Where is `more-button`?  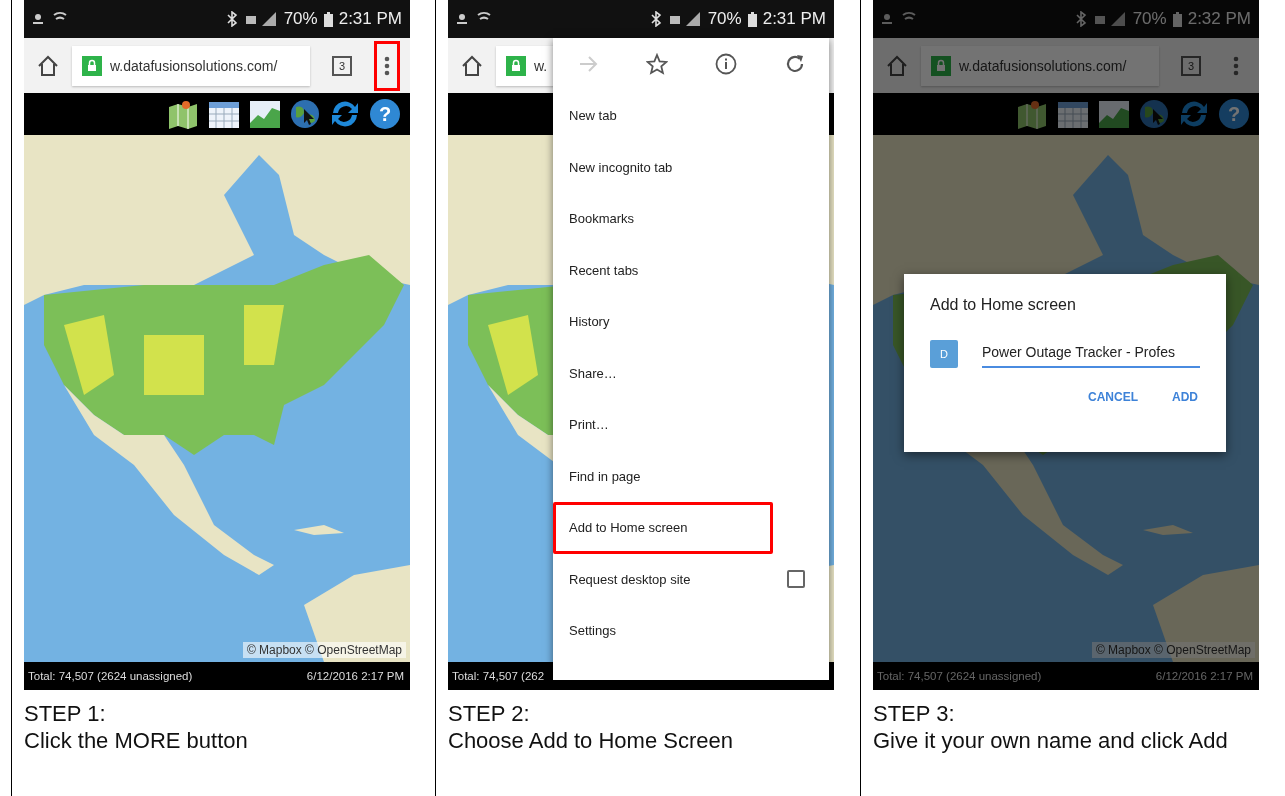
more-button is located at coordinates (387, 65).